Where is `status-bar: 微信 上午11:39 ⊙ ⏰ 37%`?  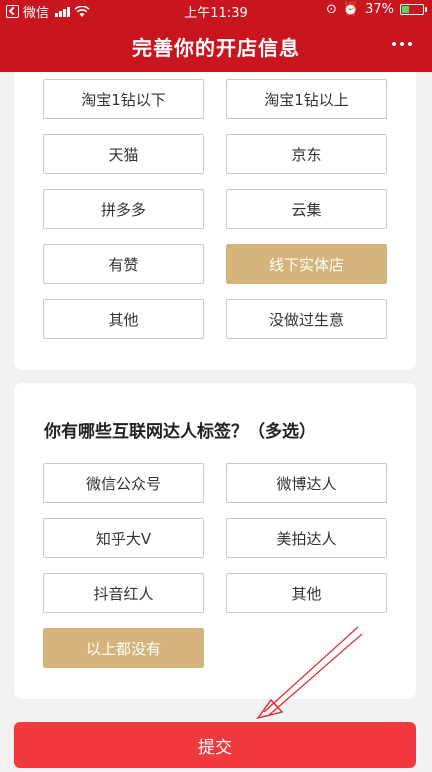 status-bar: 微信 上午11:39 ⊙ ⏰ 37% is located at coordinates (216, 10).